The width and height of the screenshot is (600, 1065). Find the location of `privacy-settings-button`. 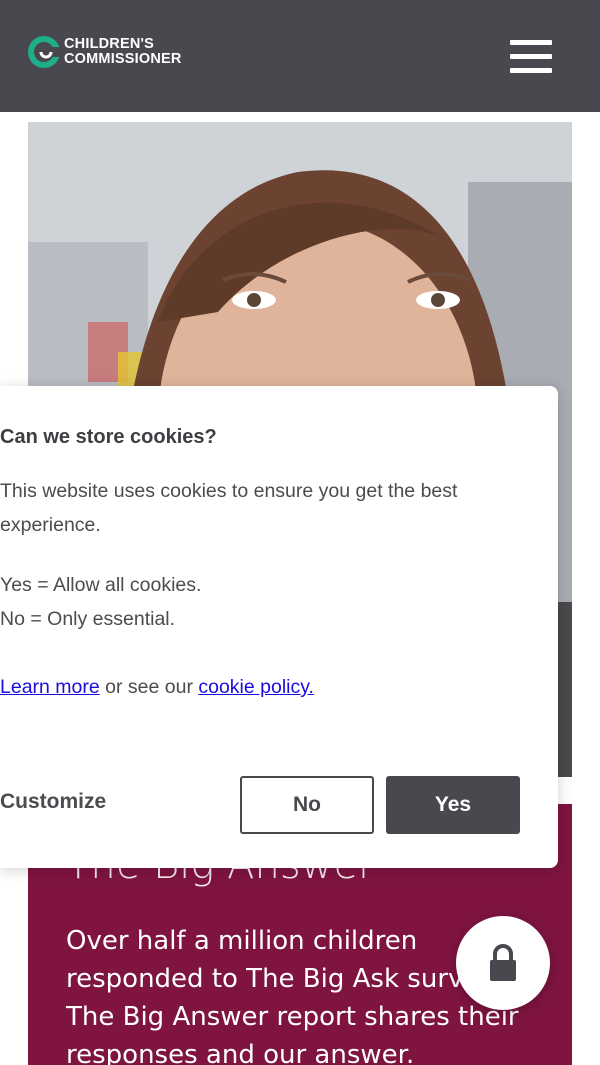

privacy-settings-button is located at coordinates (503, 963).